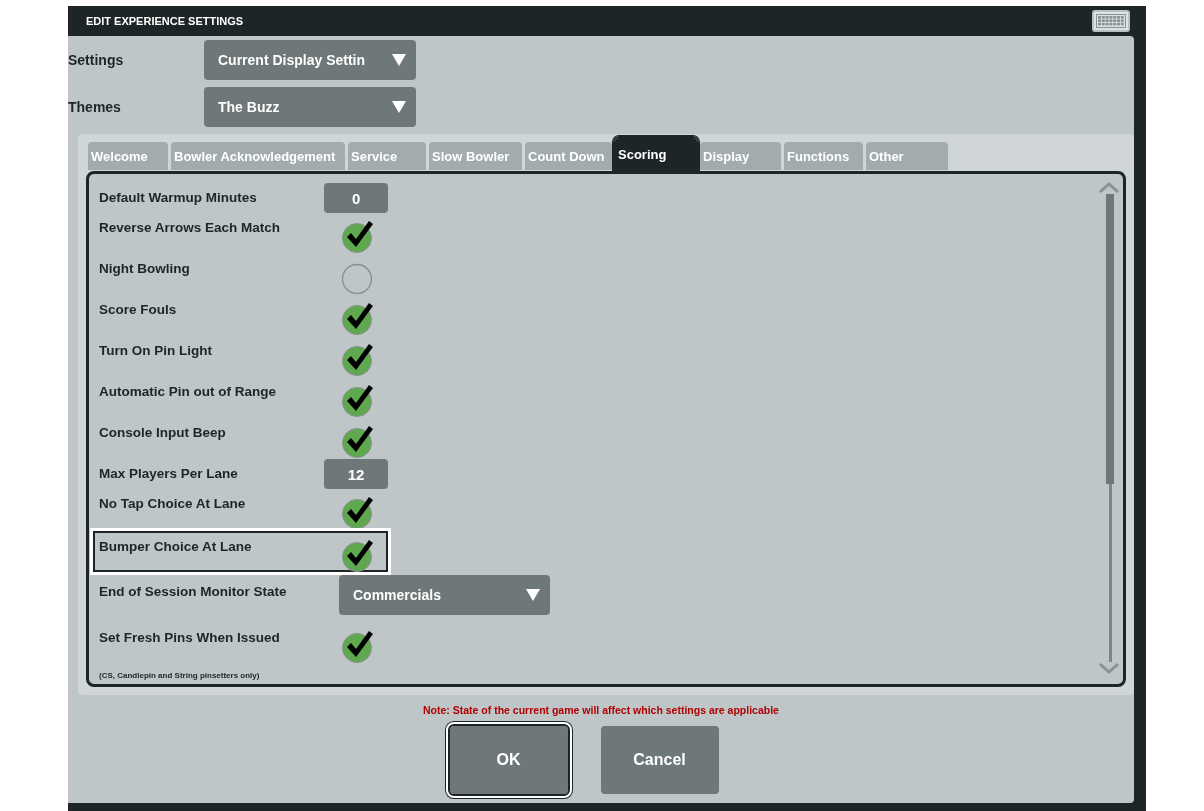  I want to click on setting-row: Turn On Pin Light, so click(242, 357).